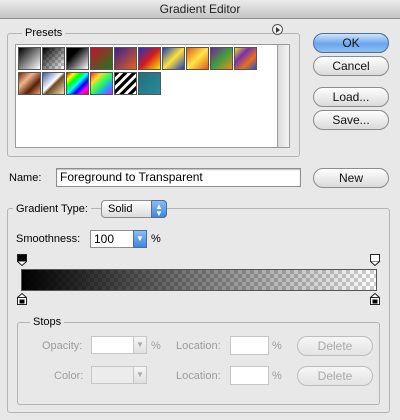 Image resolution: width=400 pixels, height=420 pixels. Describe the element at coordinates (77, 58) in the screenshot. I see `preset-swatch-black-white` at that location.